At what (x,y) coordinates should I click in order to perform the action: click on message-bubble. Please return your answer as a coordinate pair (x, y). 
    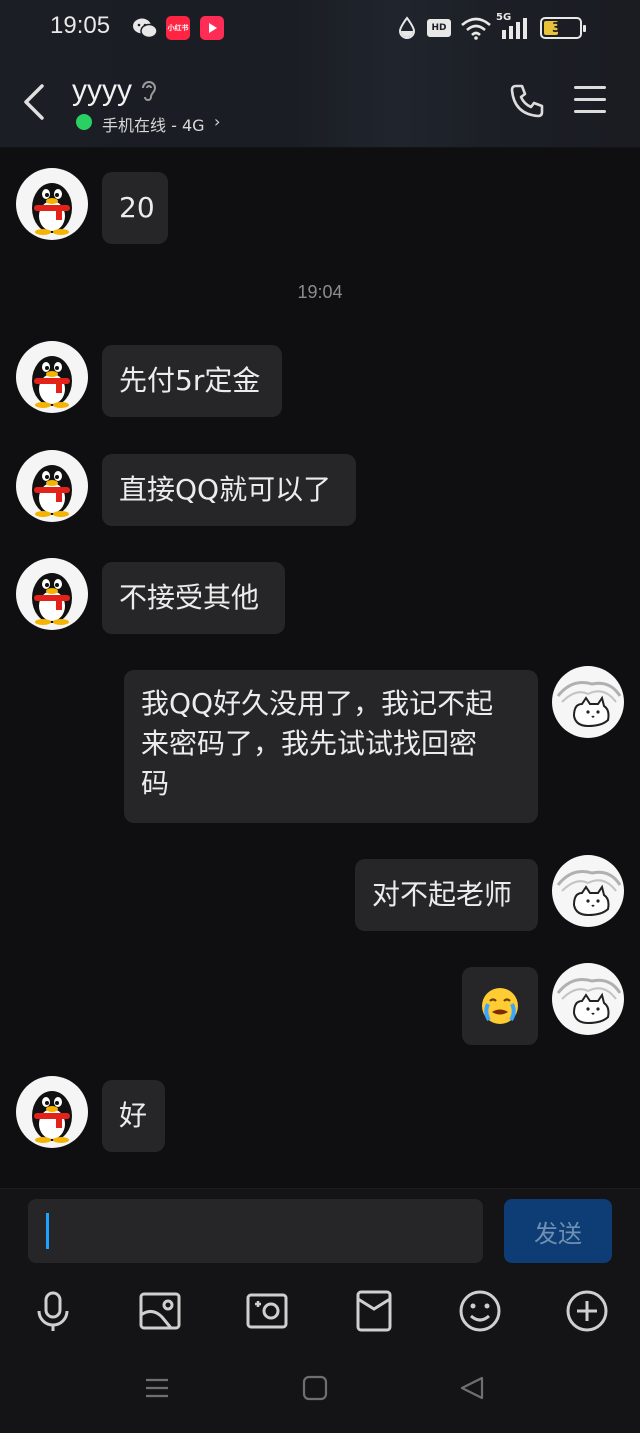
    Looking at the image, I should click on (500, 1006).